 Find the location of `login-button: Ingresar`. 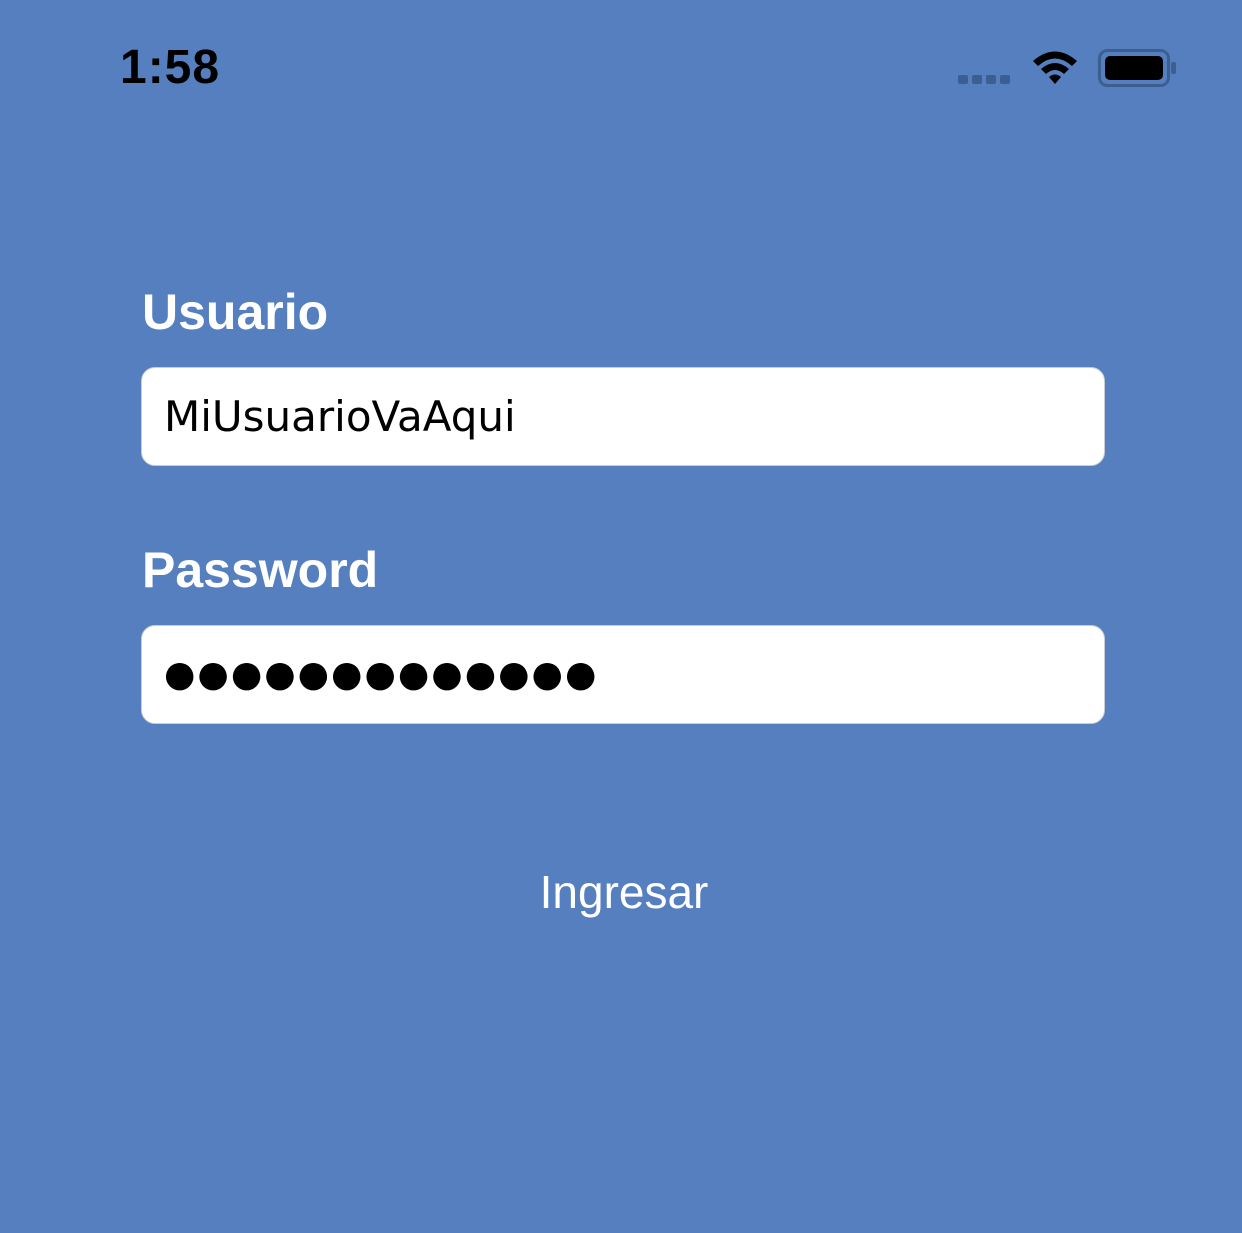

login-button: Ingresar is located at coordinates (621, 892).